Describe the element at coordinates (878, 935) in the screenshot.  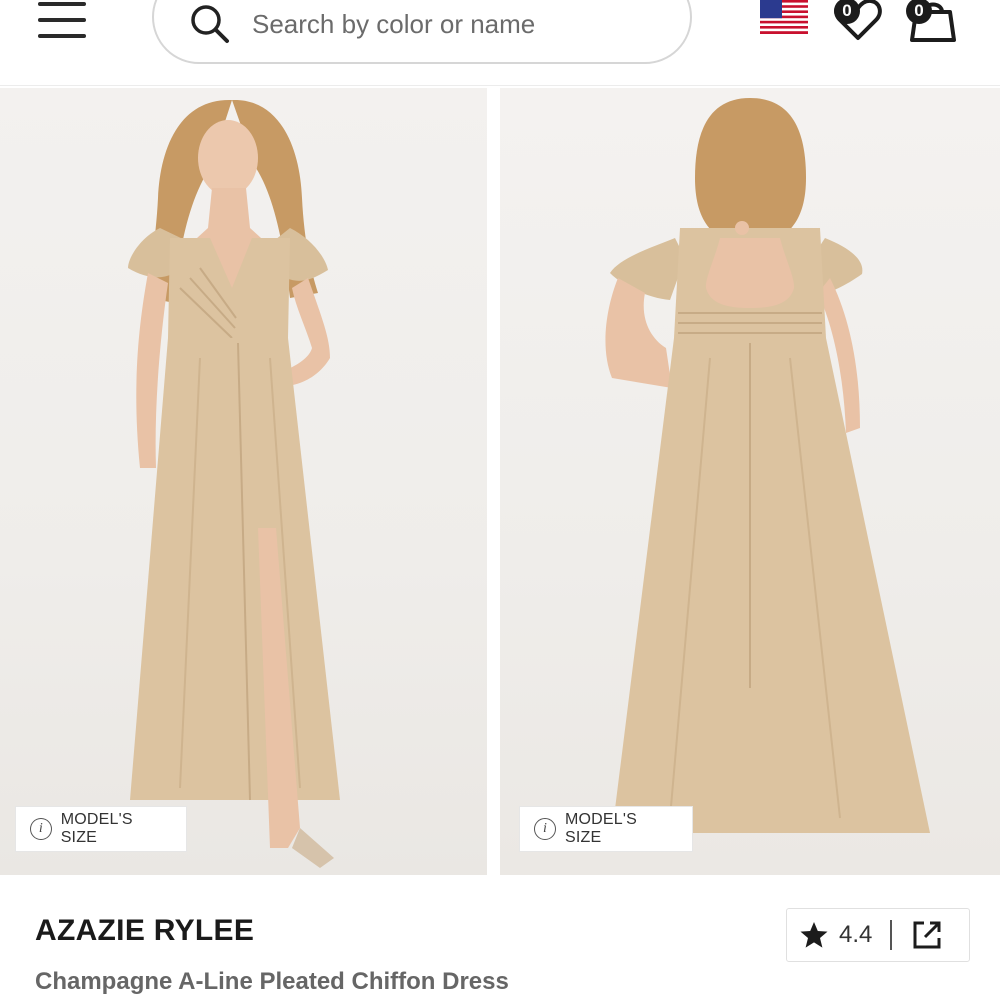
I see `rating-share-bar: 4.4` at that location.